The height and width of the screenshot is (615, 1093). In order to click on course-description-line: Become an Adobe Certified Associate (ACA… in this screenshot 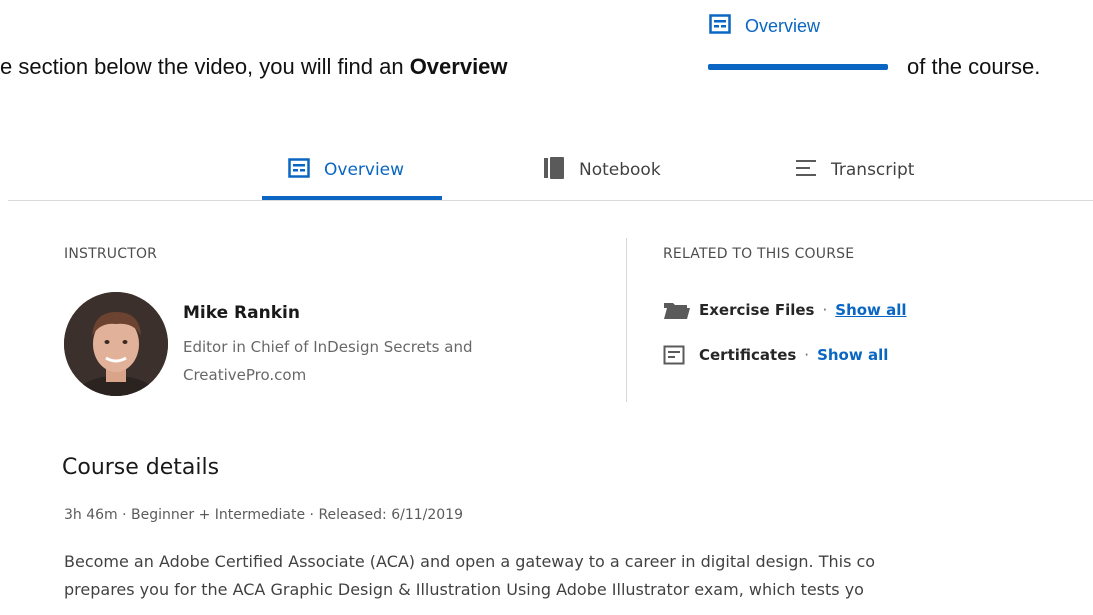, I will do `click(470, 561)`.